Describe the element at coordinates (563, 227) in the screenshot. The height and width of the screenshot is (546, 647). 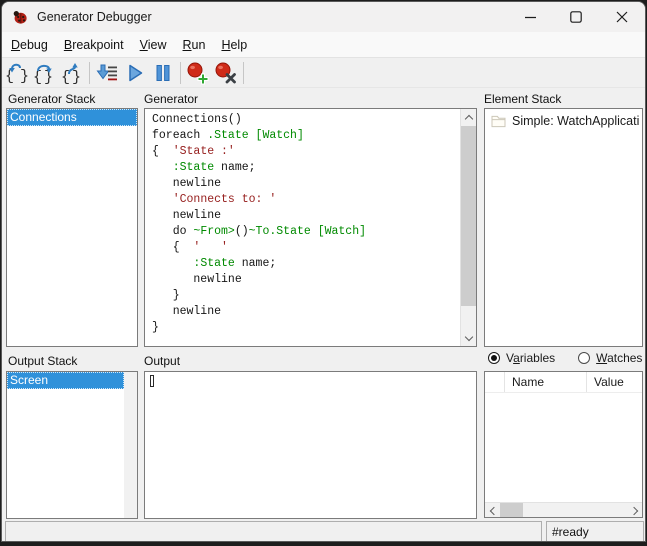
I see `element-stack-tree: Simple: WatchApplicati` at that location.